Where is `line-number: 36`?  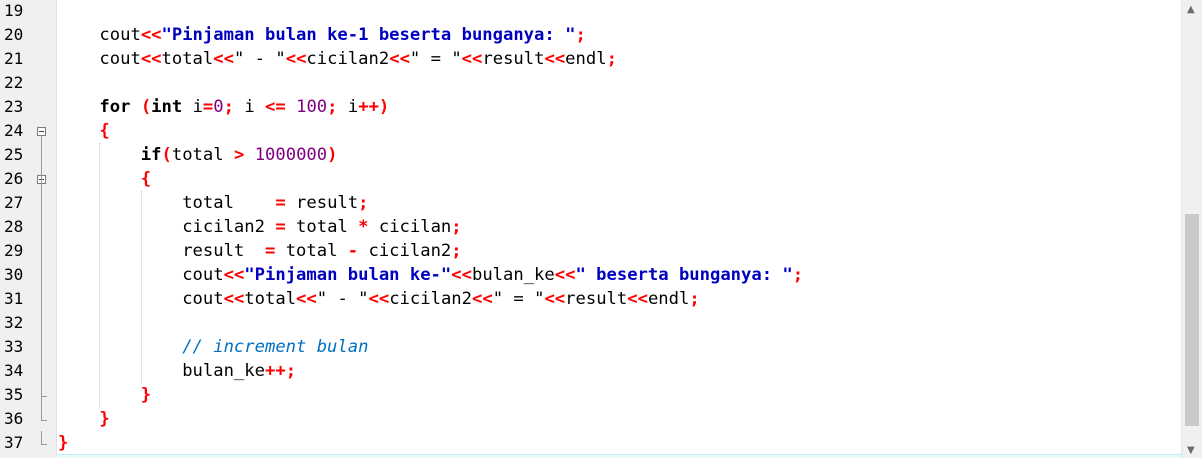
line-number: 36 is located at coordinates (14, 418).